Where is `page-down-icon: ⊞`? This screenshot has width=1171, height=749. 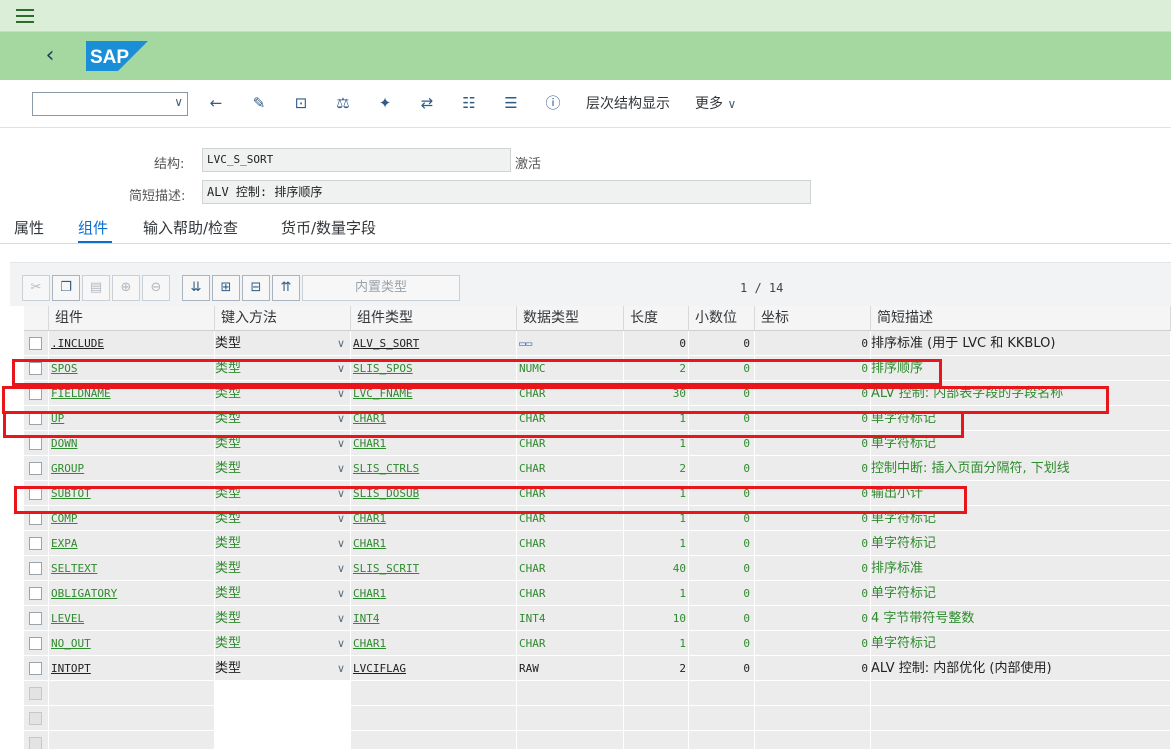 page-down-icon: ⊞ is located at coordinates (226, 288).